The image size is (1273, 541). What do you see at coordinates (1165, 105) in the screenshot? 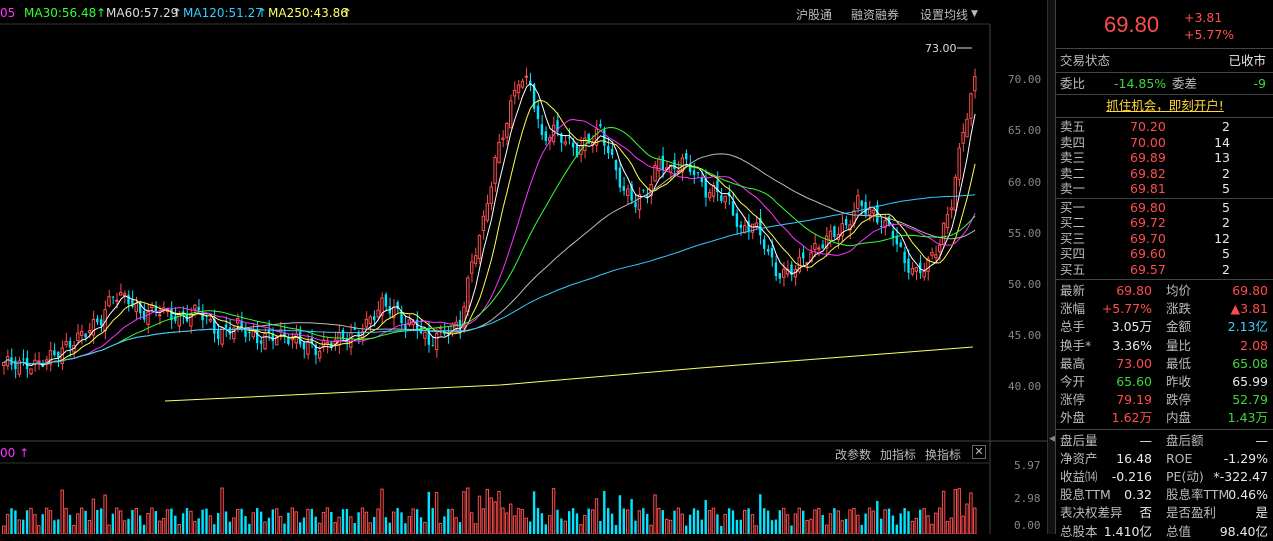
I see `open-account-link: 抓住机会，即刻开户!` at bounding box center [1165, 105].